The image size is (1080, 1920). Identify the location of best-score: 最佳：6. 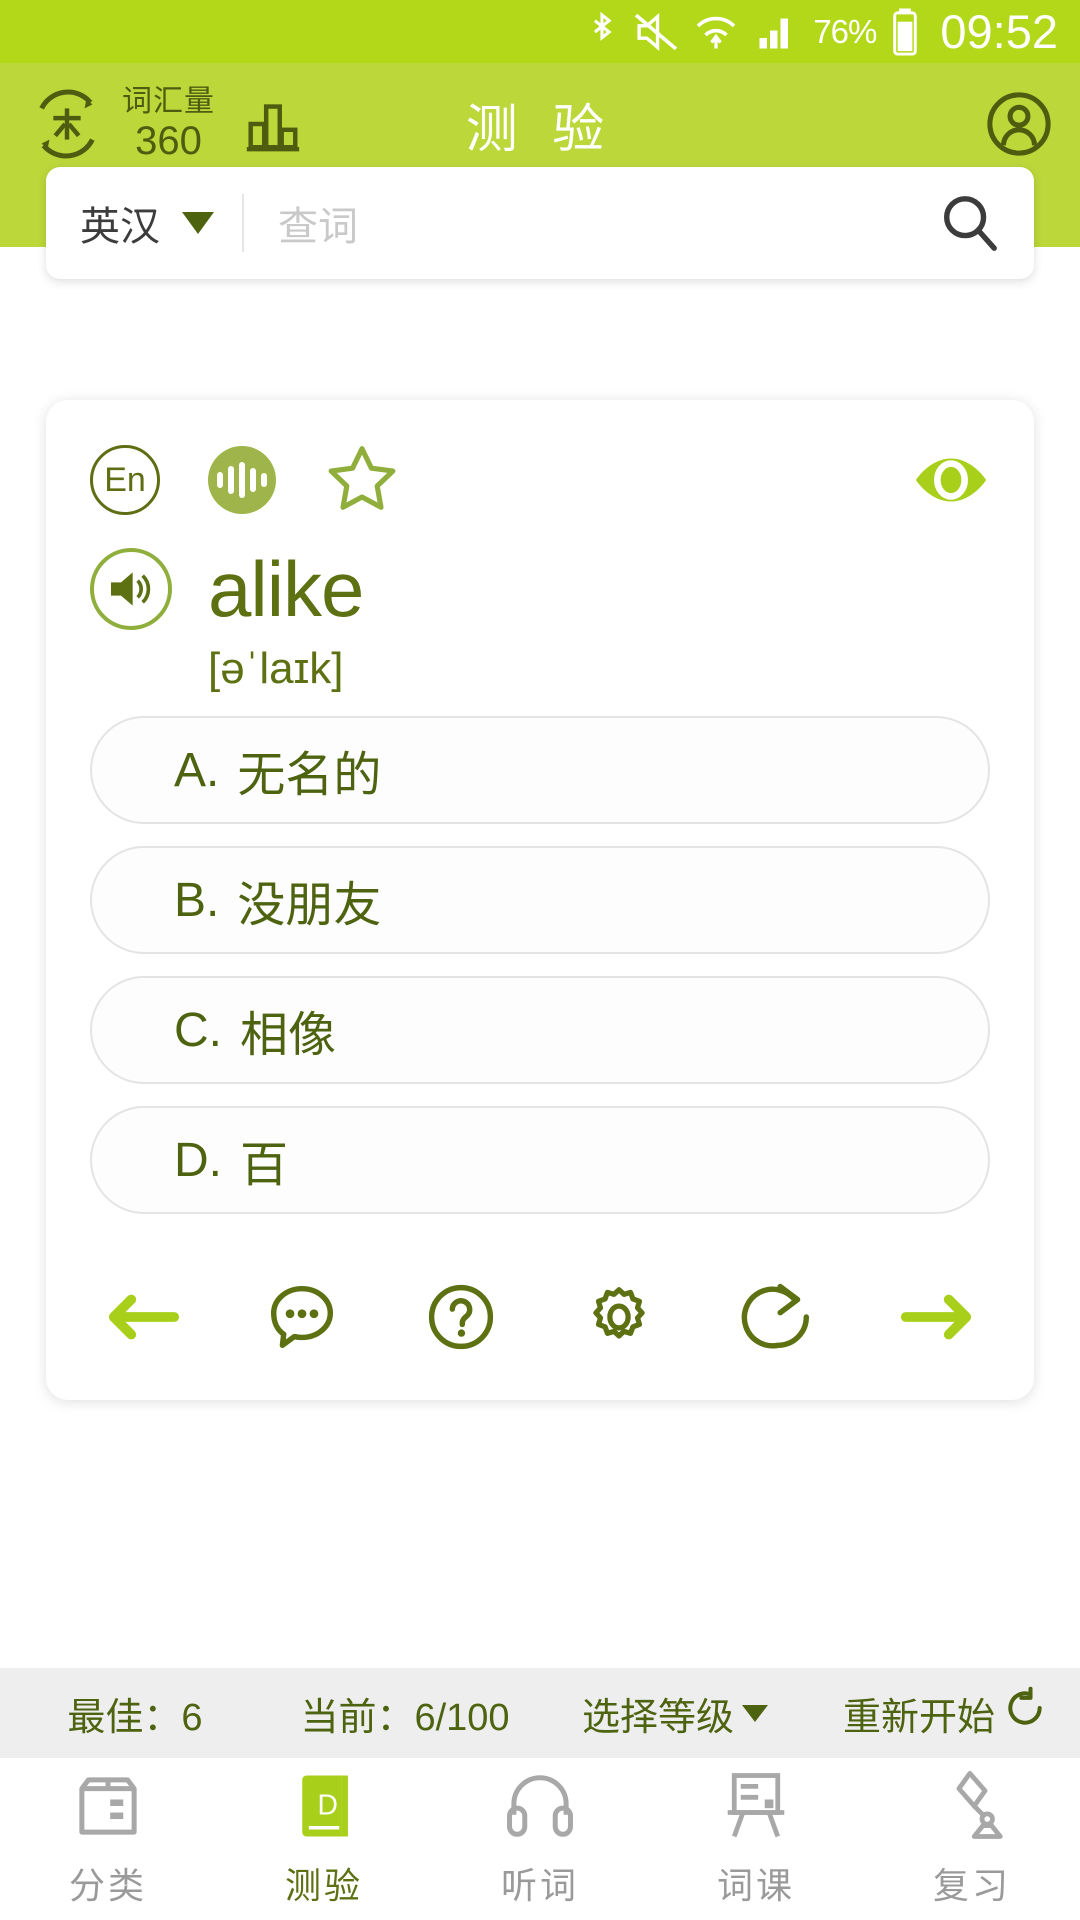
(135, 1713).